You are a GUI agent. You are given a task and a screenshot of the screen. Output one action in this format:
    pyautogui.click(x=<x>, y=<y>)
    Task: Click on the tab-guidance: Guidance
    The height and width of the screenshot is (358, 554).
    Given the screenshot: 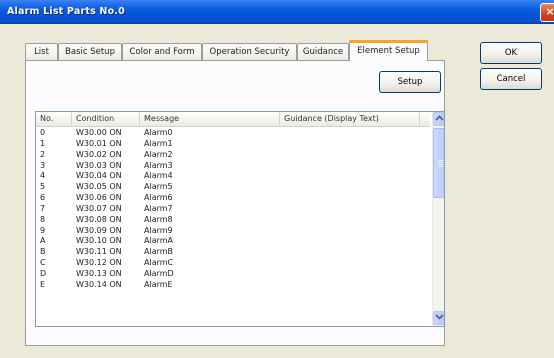 What is the action you would take?
    pyautogui.click(x=323, y=51)
    